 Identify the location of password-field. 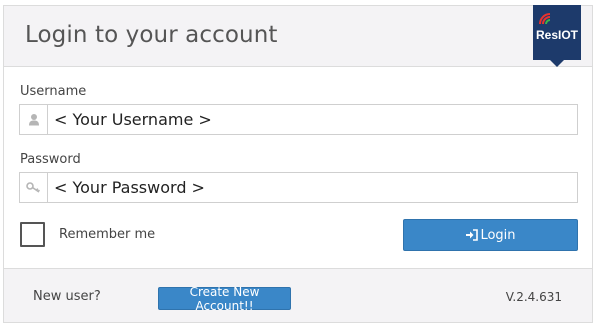
(298, 187).